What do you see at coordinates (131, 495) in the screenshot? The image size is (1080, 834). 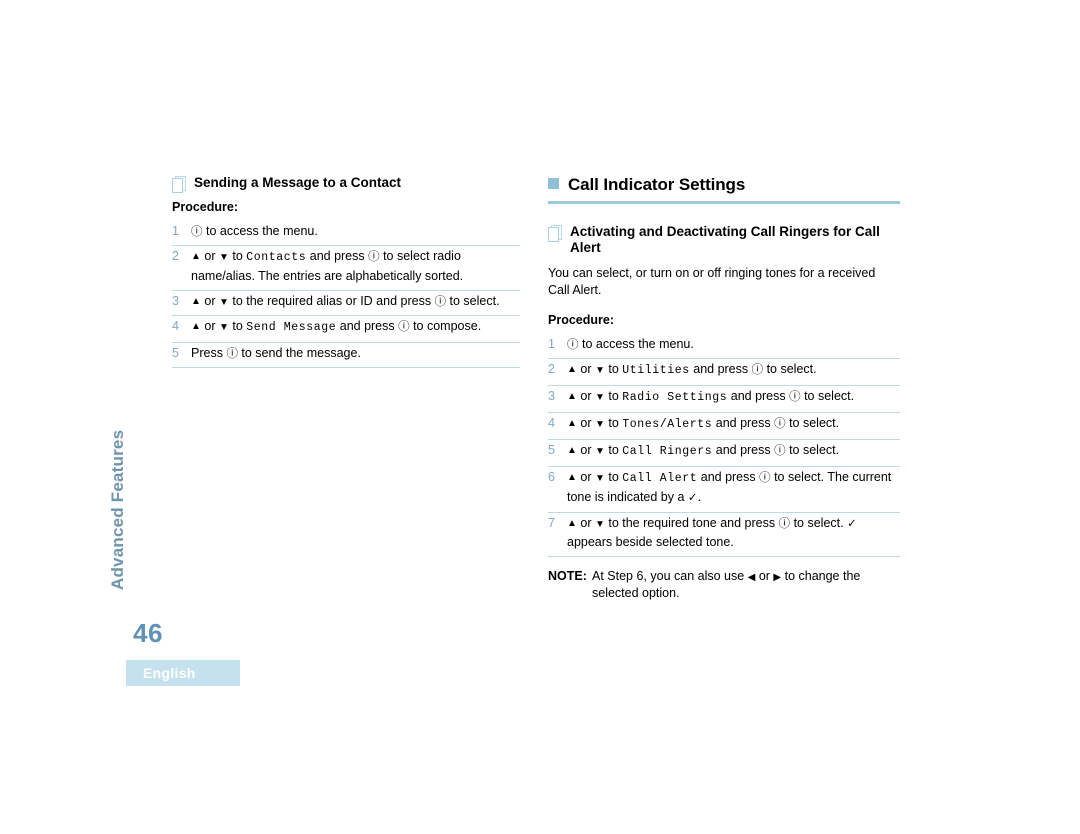 I see `side-tab: Advanced Features` at bounding box center [131, 495].